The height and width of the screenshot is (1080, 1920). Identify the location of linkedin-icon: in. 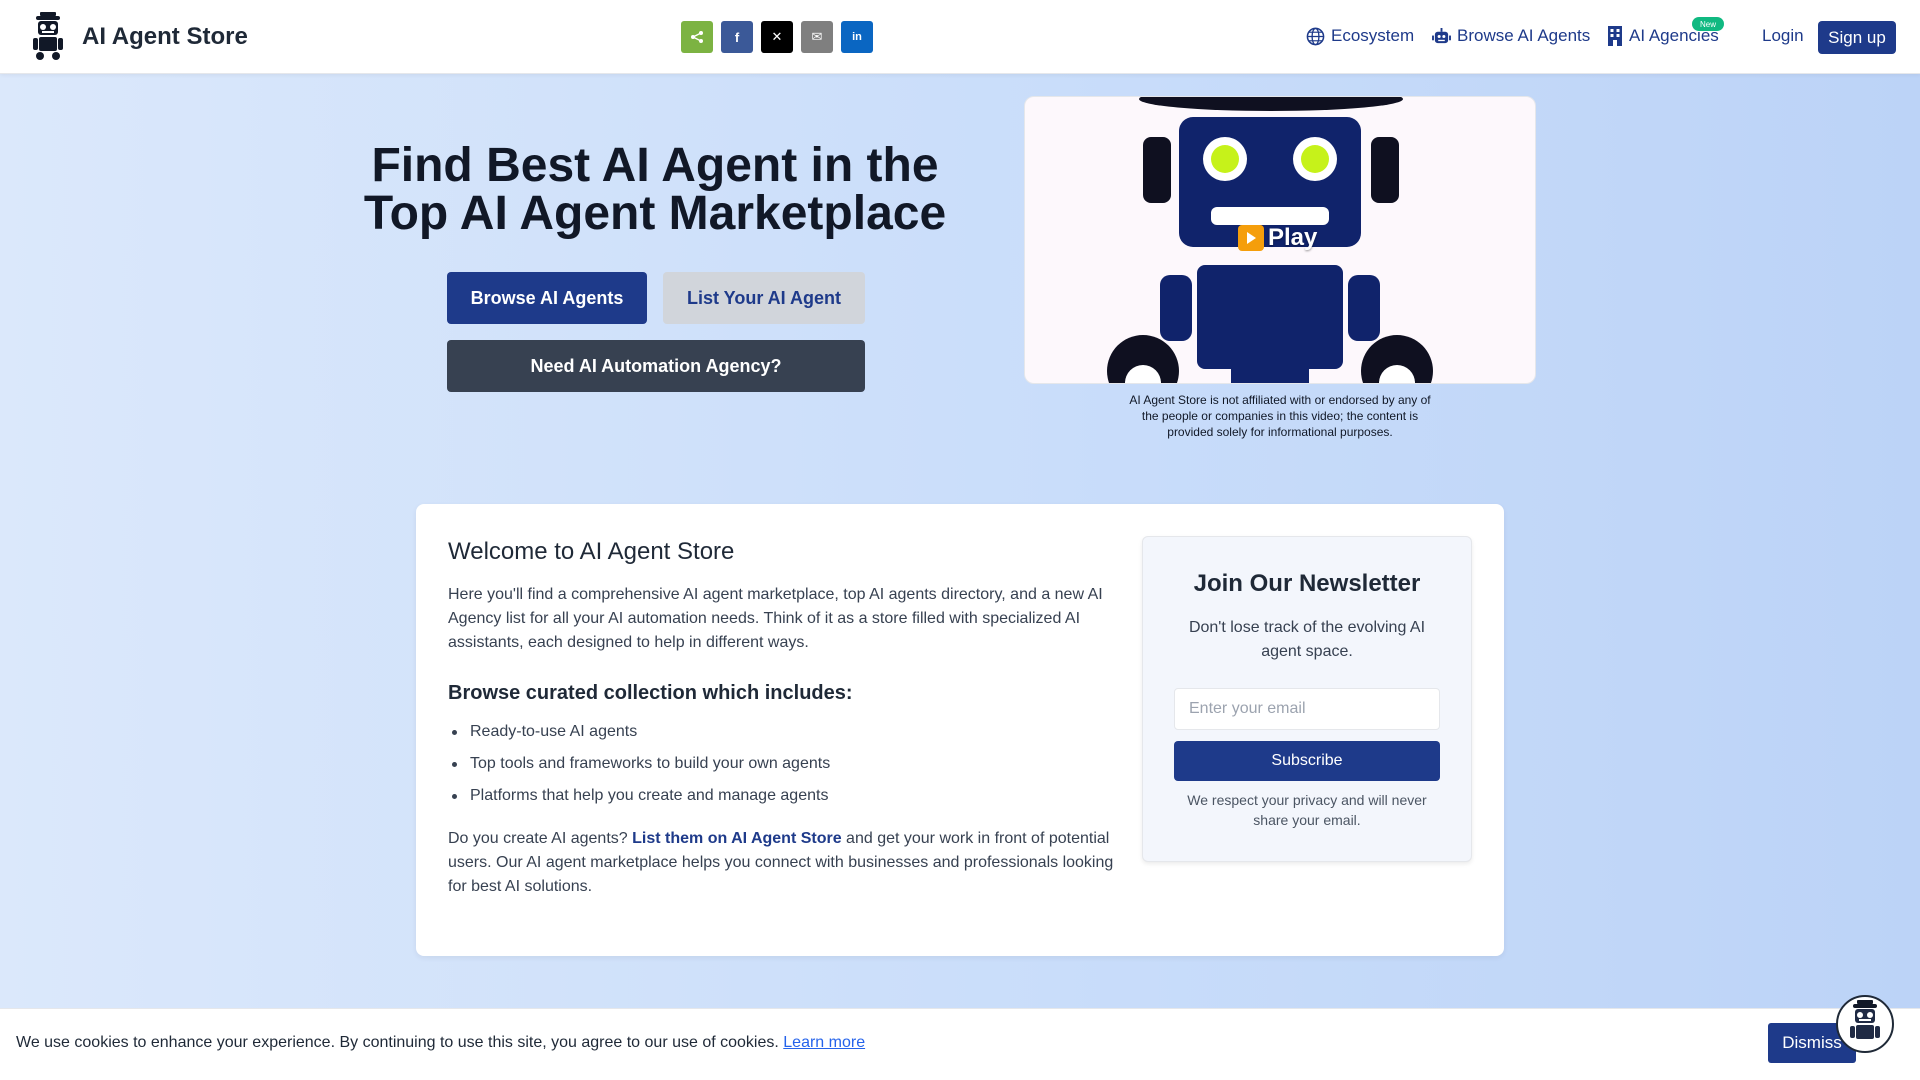
(857, 37).